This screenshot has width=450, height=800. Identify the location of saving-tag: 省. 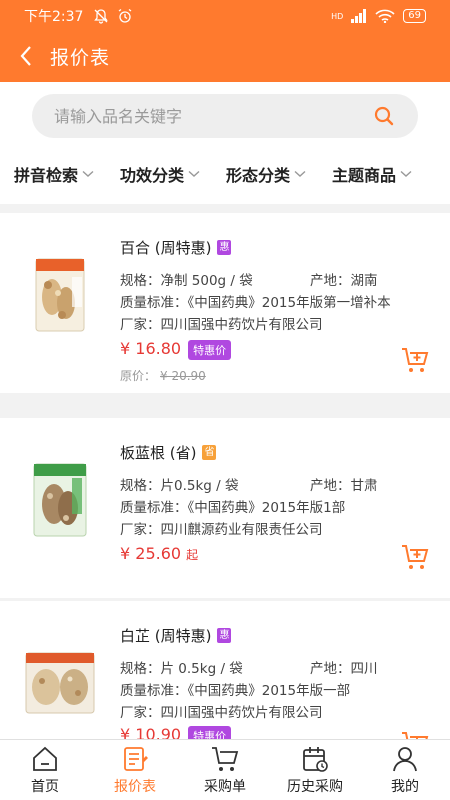
(209, 452).